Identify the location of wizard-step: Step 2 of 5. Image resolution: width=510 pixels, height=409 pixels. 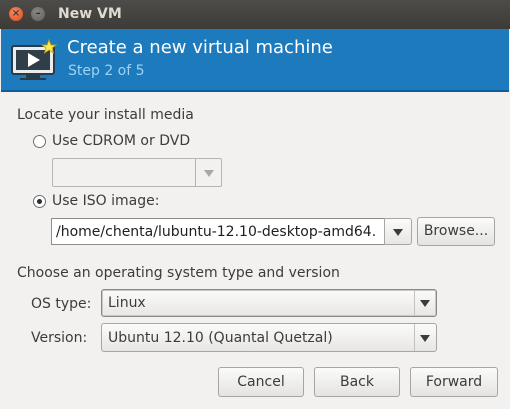
(106, 71).